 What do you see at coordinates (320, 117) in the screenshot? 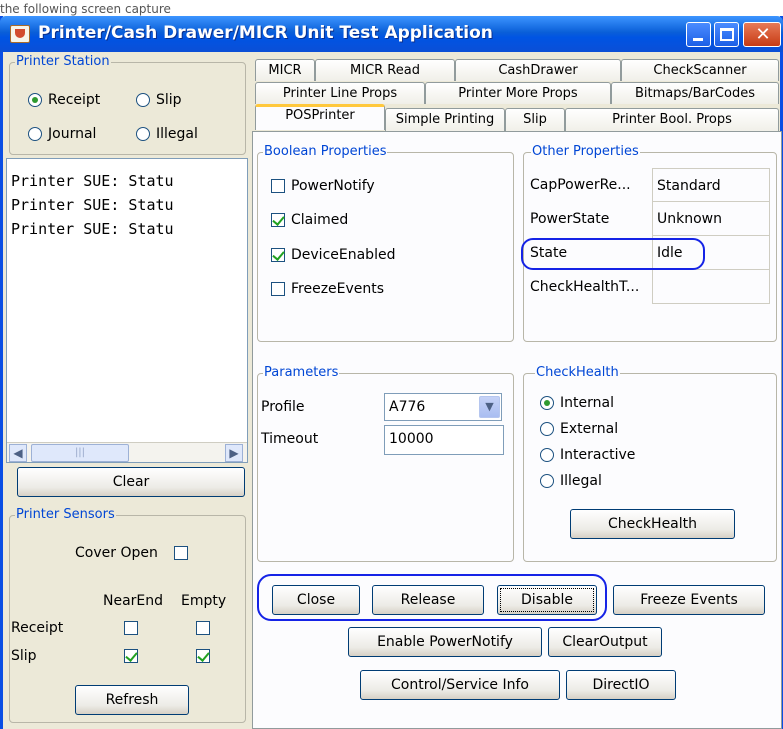
I see `tab-posprinter: POSPrinter` at bounding box center [320, 117].